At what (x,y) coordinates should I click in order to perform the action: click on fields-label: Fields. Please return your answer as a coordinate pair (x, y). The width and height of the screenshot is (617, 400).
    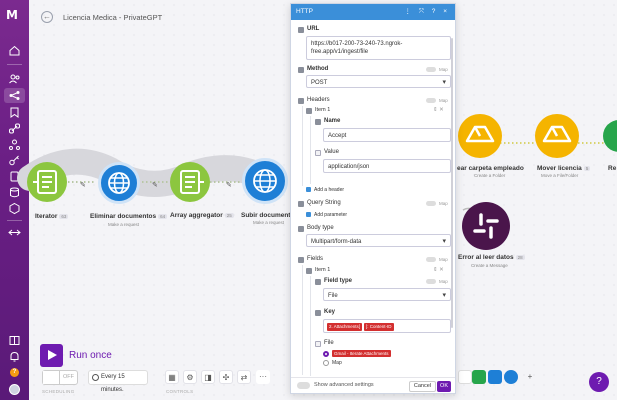
    Looking at the image, I should click on (315, 259).